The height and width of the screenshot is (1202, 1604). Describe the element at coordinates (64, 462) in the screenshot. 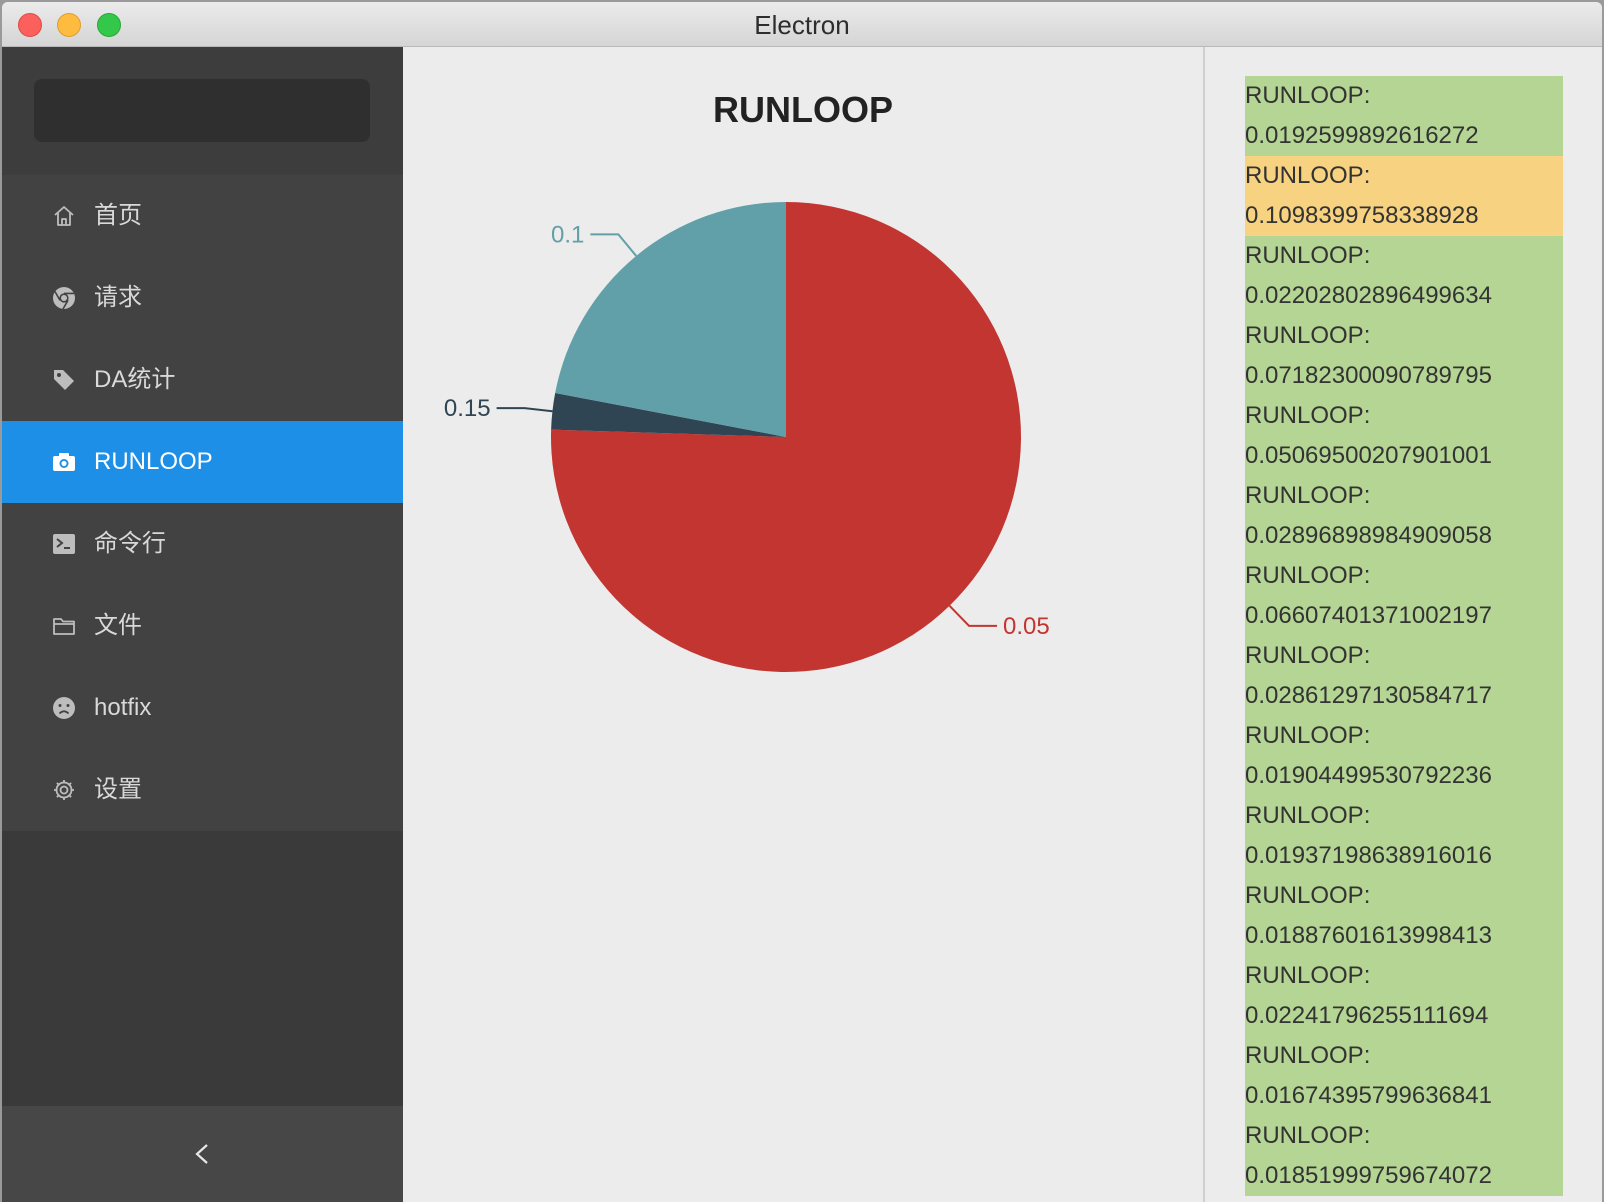

I see `camera-icon` at that location.